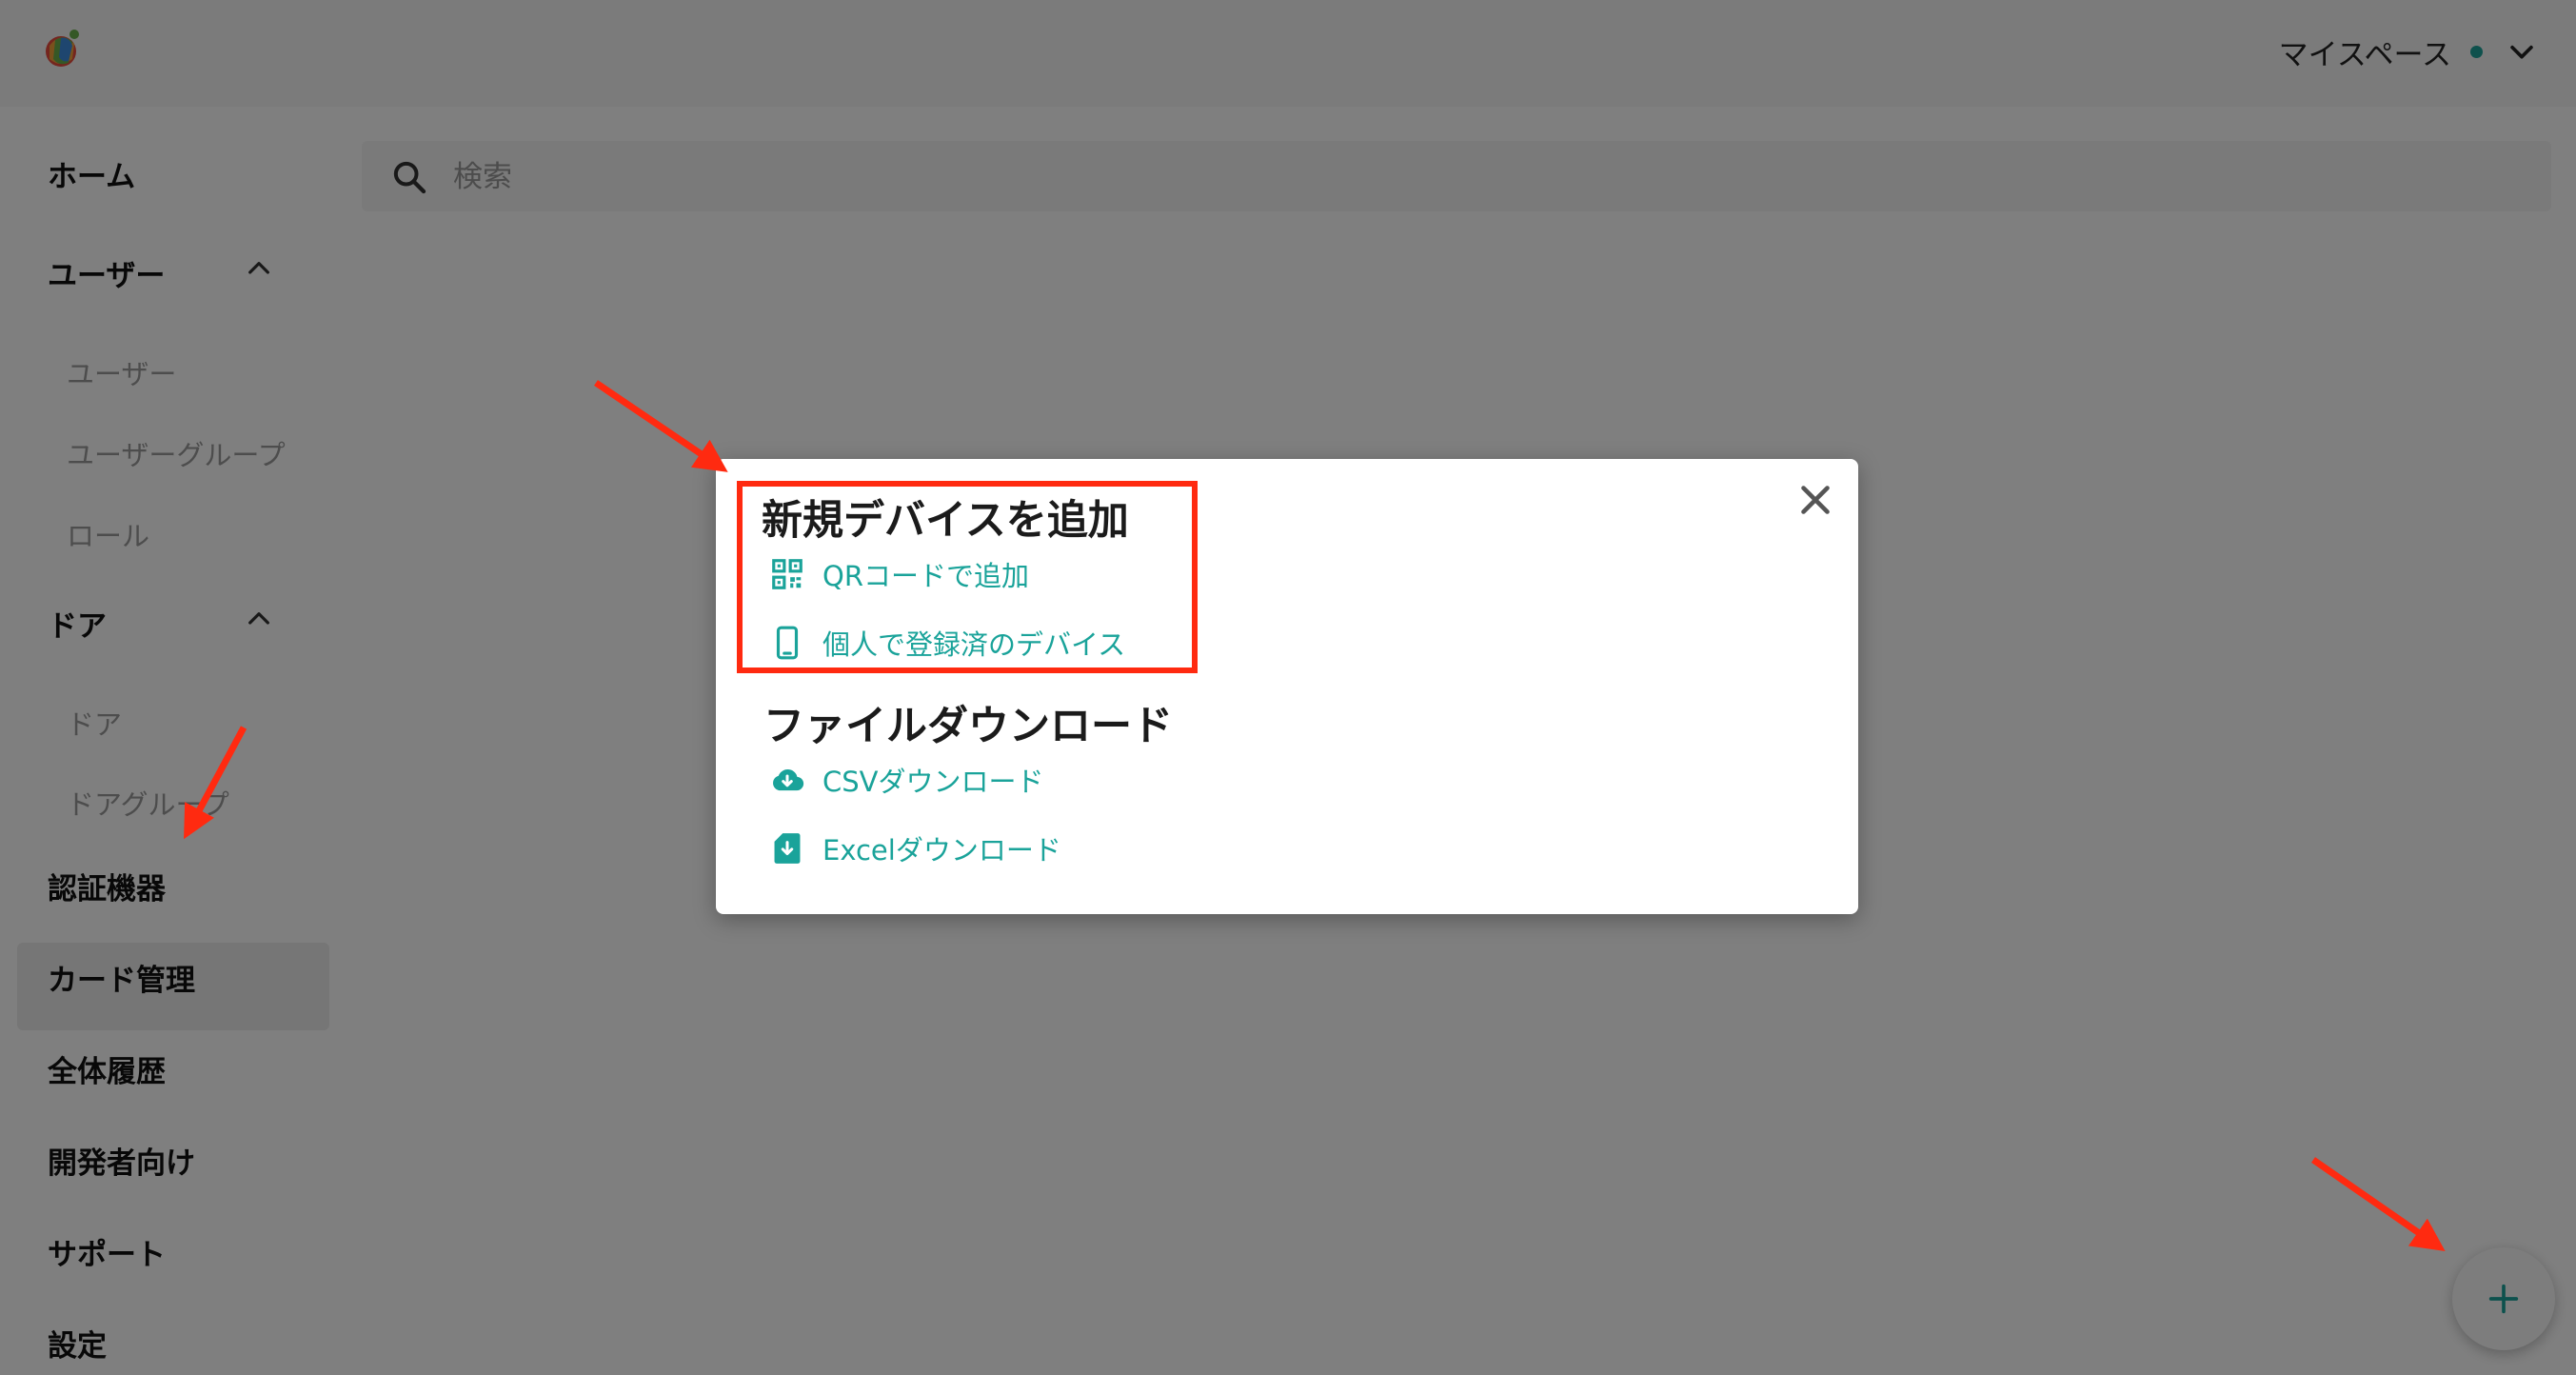  I want to click on close-icon, so click(1815, 500).